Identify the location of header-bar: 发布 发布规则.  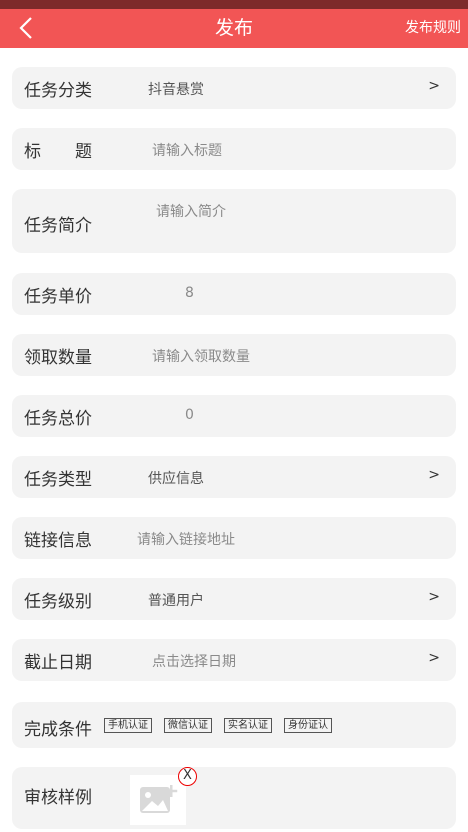
(234, 28).